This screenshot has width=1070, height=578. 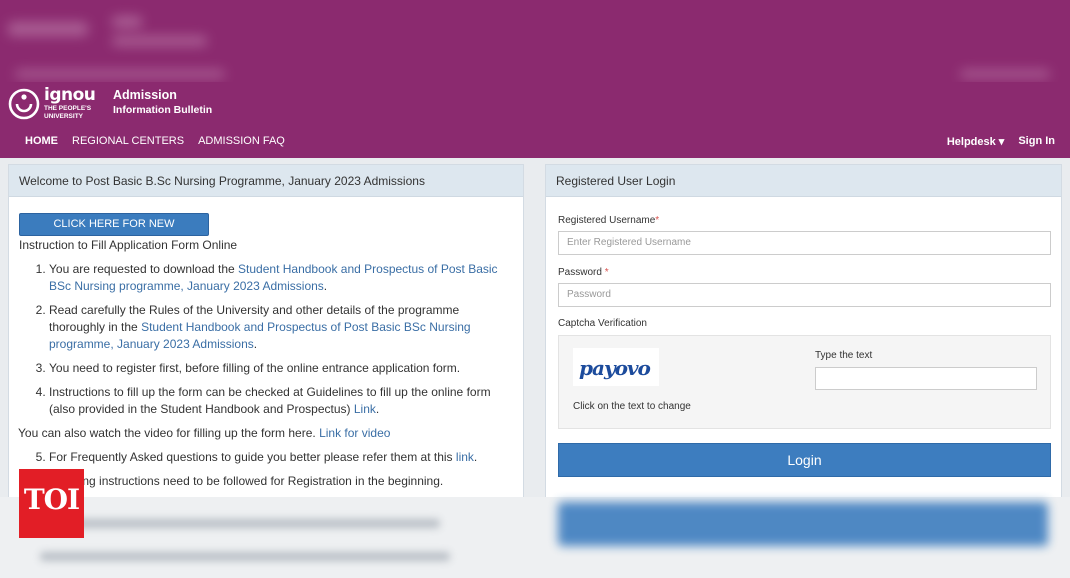 I want to click on video-link: Link for video, so click(x=354, y=433).